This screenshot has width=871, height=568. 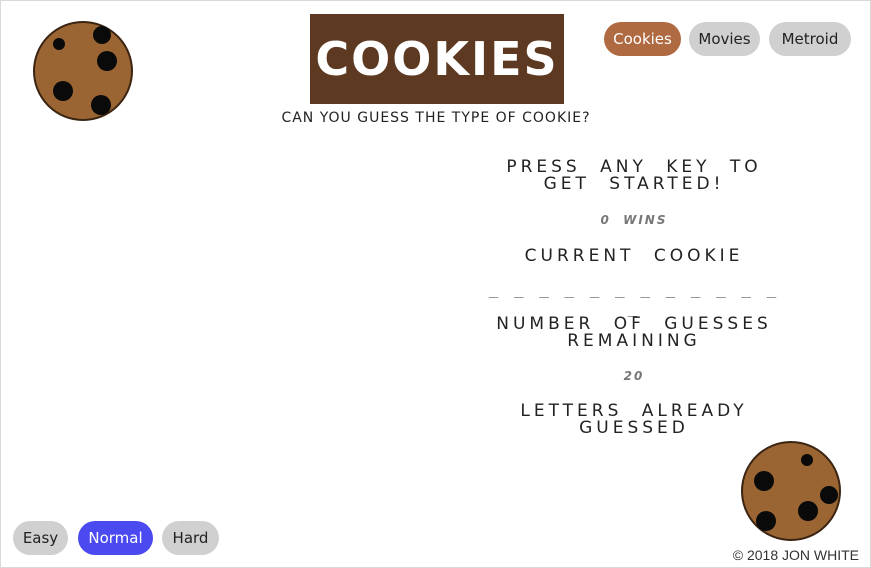 What do you see at coordinates (605, 220) in the screenshot?
I see `wins-count: 0` at bounding box center [605, 220].